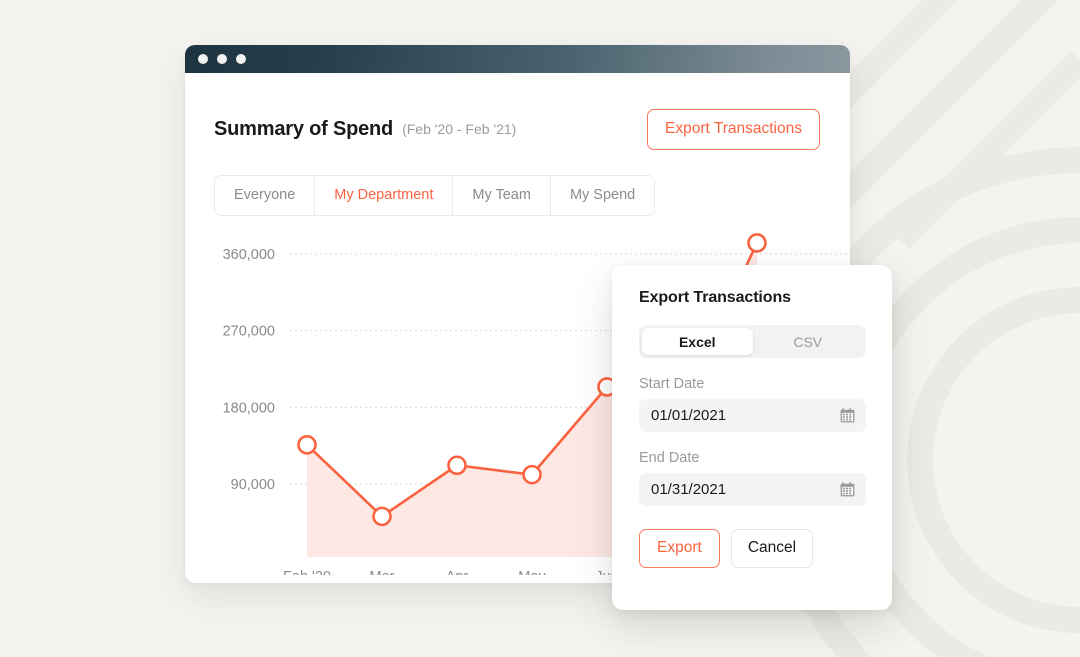 This screenshot has height=657, width=1080. What do you see at coordinates (752, 489) in the screenshot?
I see `end-date-field: 01/31/2021` at bounding box center [752, 489].